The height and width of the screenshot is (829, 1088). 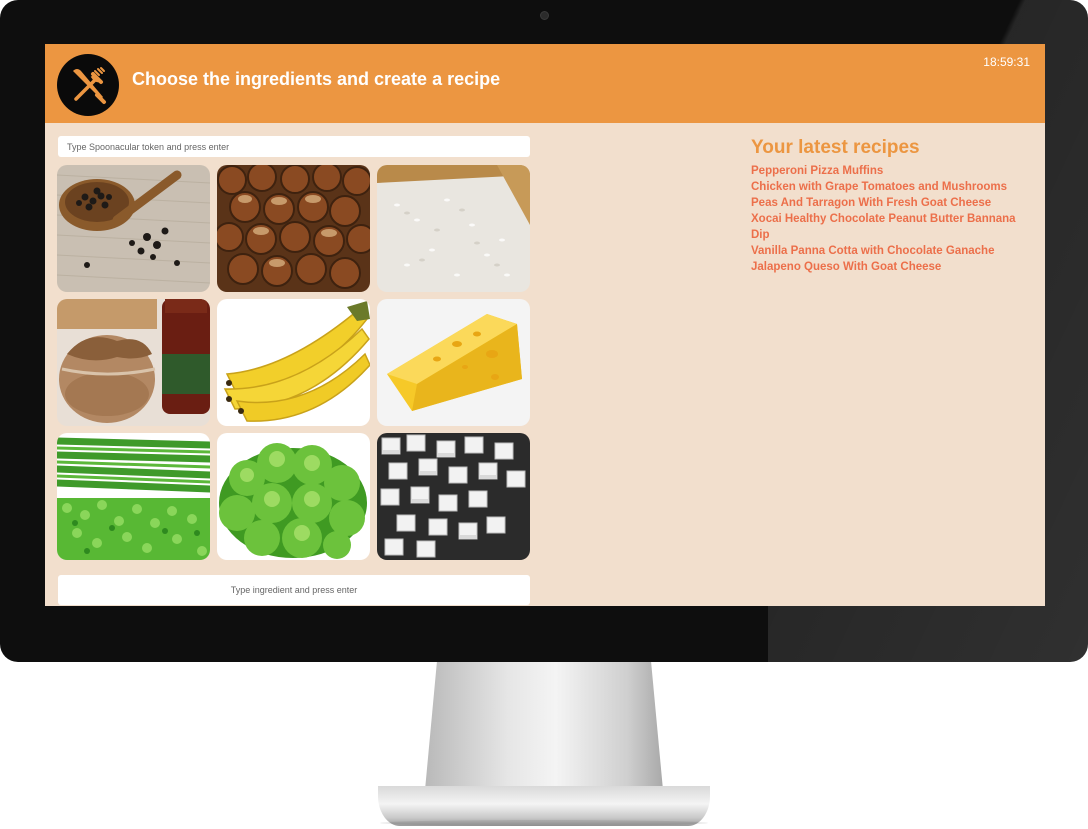 I want to click on ingredient-input, so click(x=294, y=590).